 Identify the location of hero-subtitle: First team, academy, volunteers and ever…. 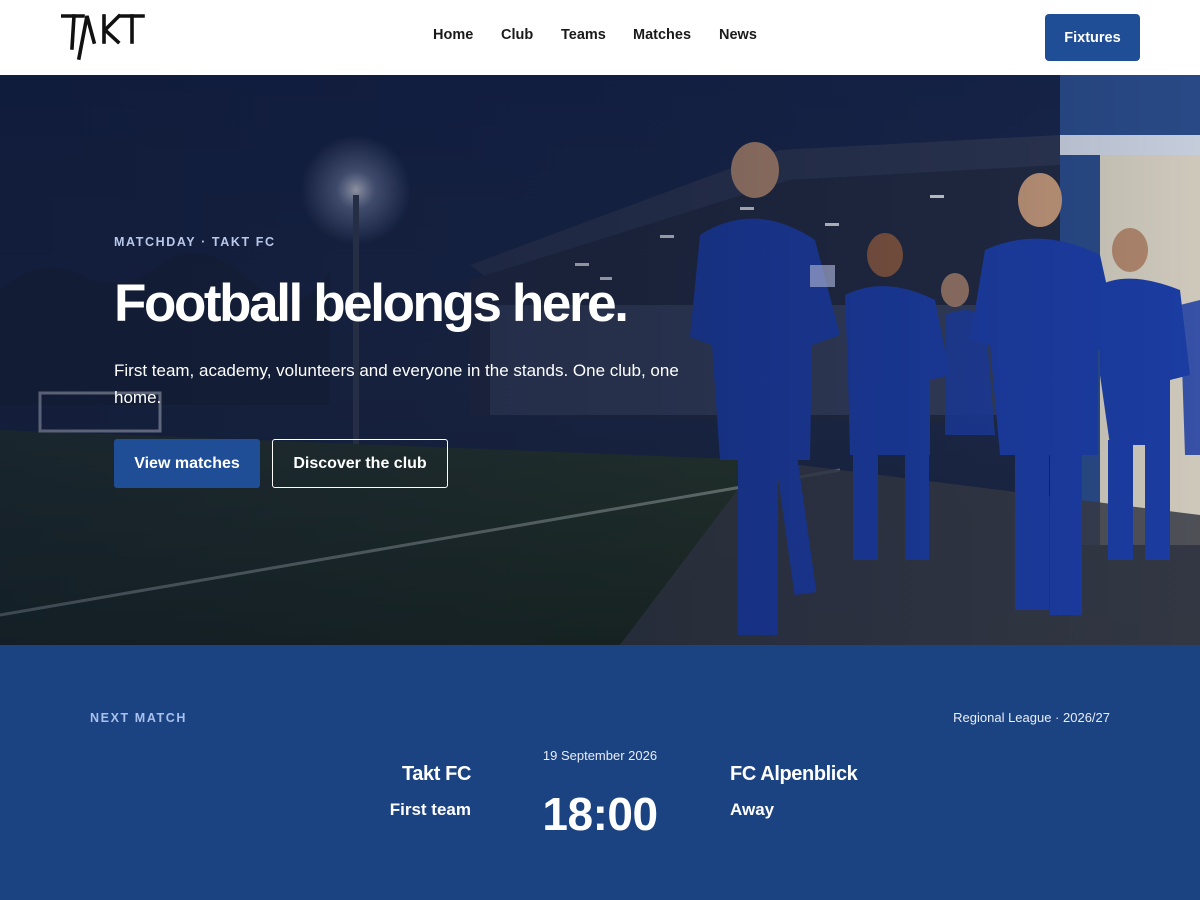
(396, 384).